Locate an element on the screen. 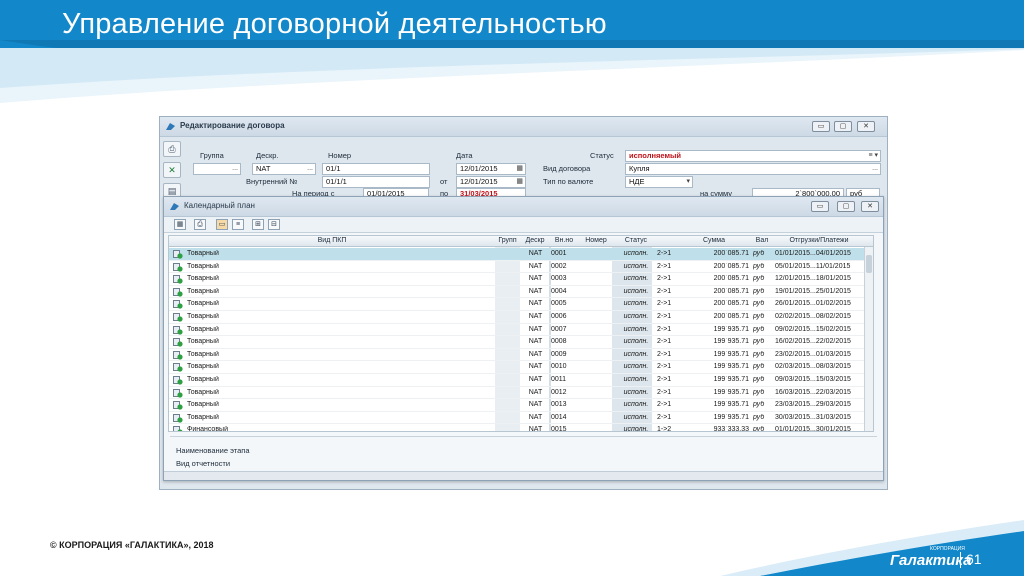 The image size is (1024, 576). grid-icon: ▦ is located at coordinates (180, 224).